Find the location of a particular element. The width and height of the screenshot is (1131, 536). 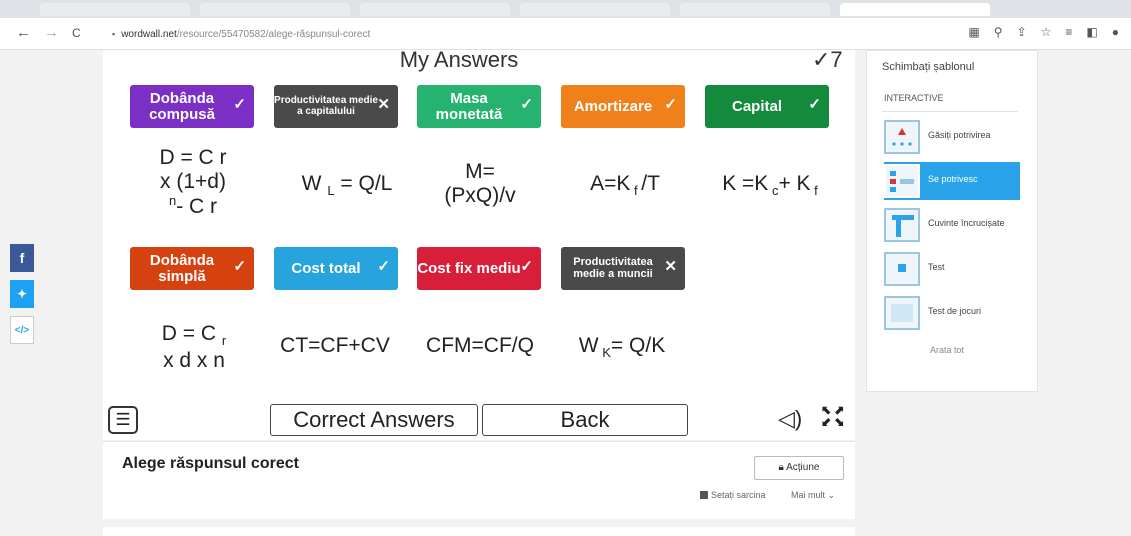

activity-card is located at coordinates (479, 480).